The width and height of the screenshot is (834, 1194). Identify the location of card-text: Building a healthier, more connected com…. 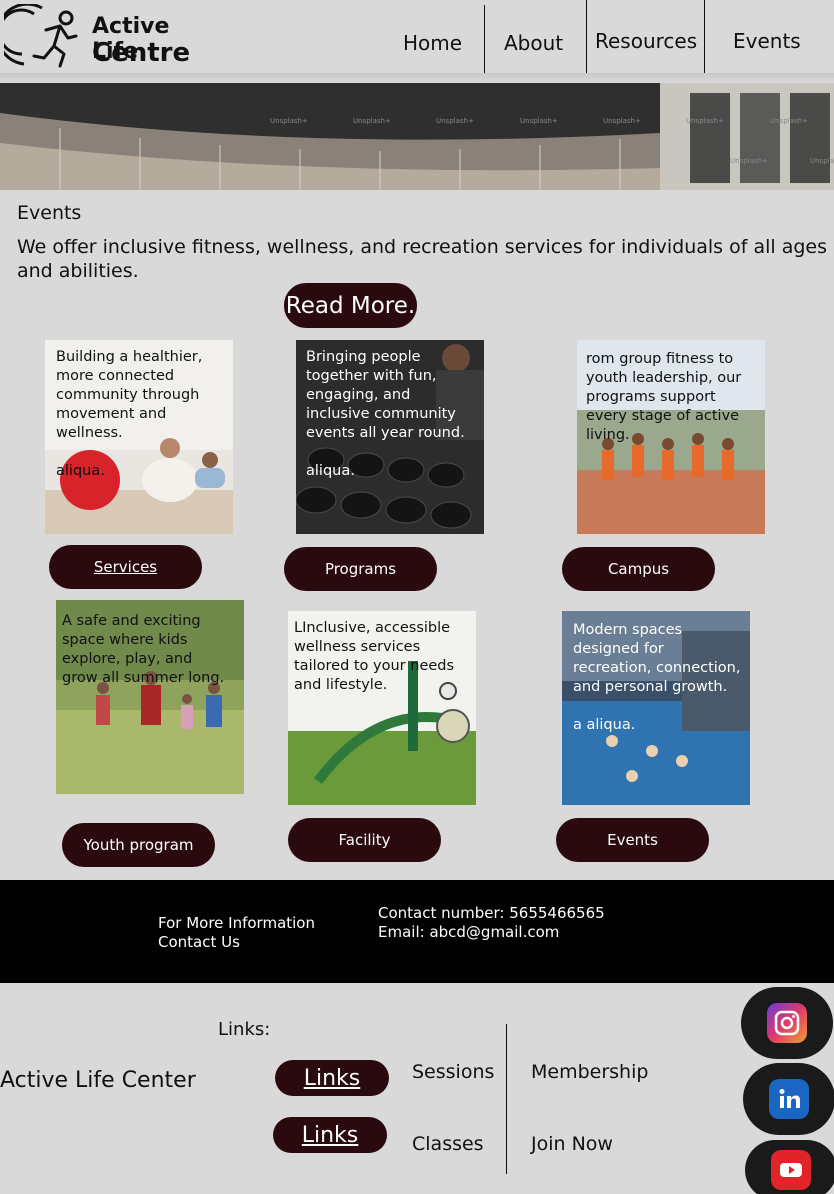
(129, 395).